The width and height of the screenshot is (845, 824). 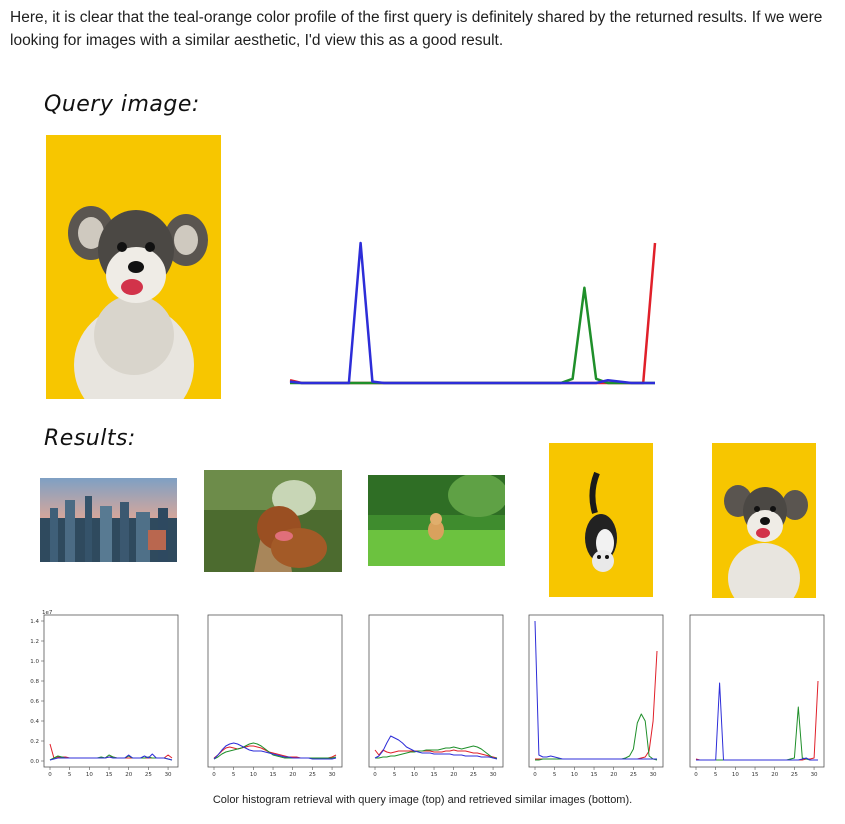 I want to click on result-image-kitten, so click(x=436, y=520).